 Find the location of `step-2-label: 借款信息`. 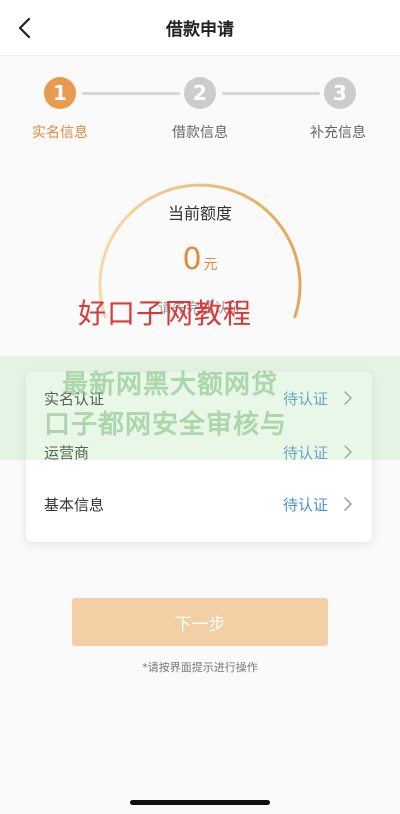

step-2-label: 借款信息 is located at coordinates (200, 133).